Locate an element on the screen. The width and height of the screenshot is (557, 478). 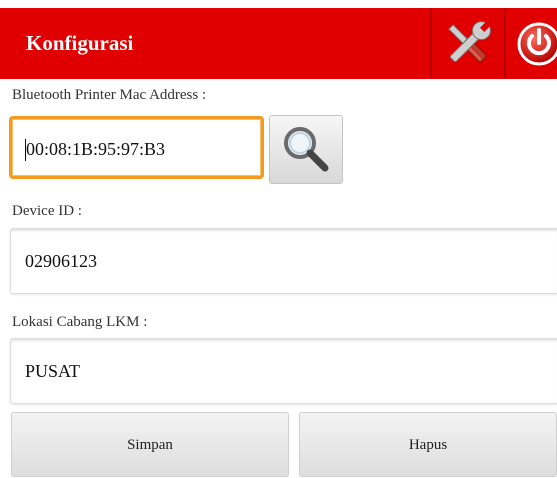
mac-address-label: Bluetooth Printer Mac Address : is located at coordinates (109, 95).